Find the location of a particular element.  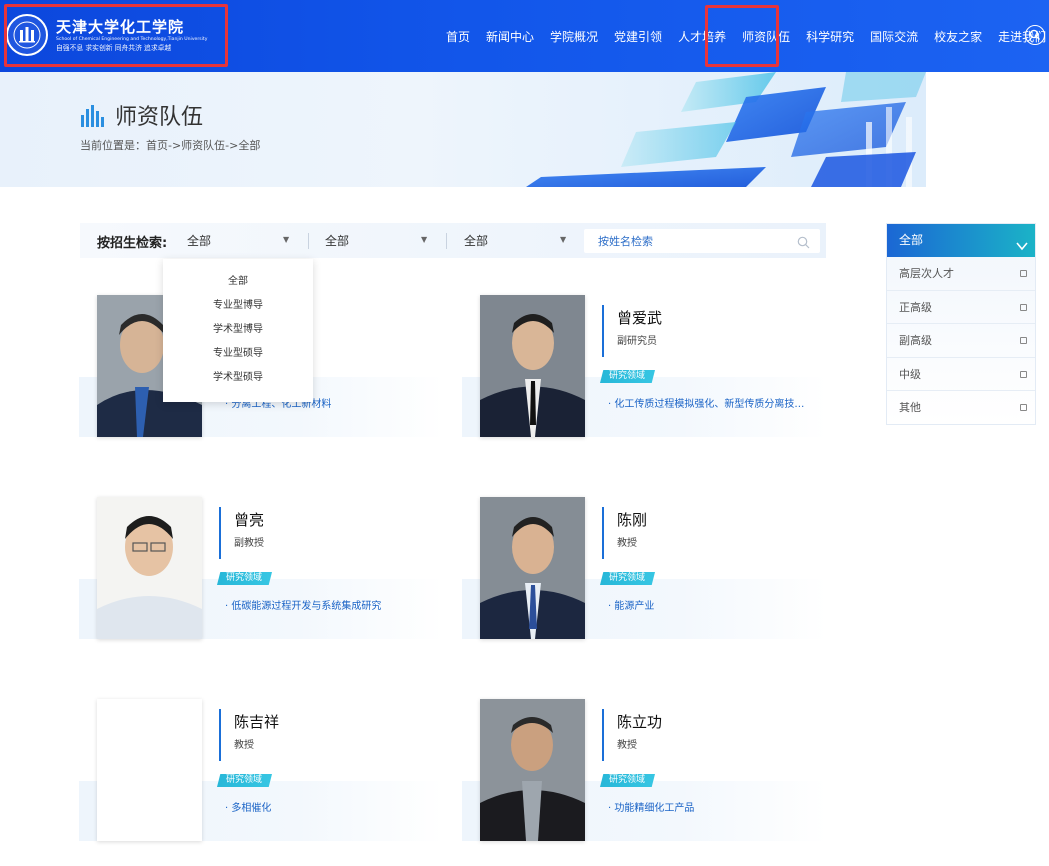

sidebar-item-all: 全部 is located at coordinates (961, 240).